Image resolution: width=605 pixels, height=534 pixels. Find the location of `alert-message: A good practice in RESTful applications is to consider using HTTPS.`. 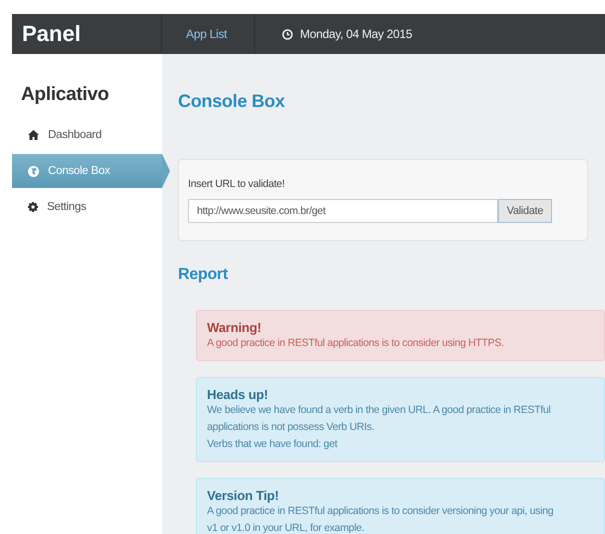

alert-message: A good practice in RESTful applications is to consider using HTTPS. is located at coordinates (356, 343).